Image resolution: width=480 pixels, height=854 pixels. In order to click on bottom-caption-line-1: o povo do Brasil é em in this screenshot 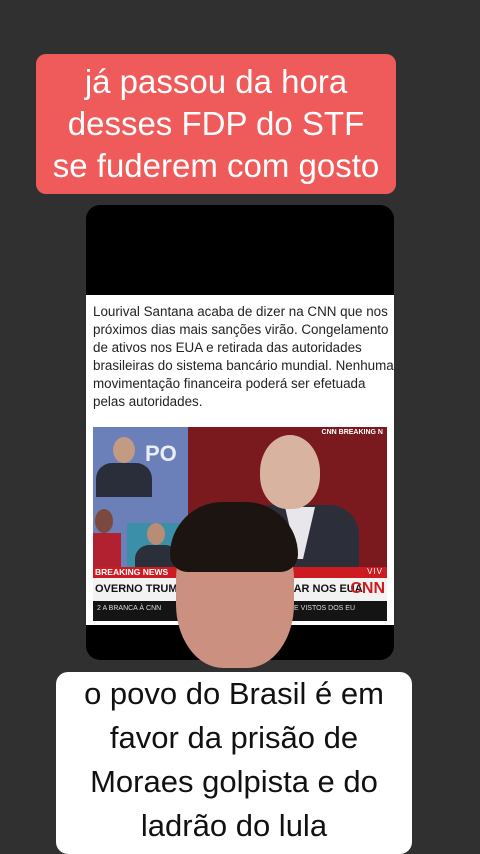, I will do `click(234, 693)`.